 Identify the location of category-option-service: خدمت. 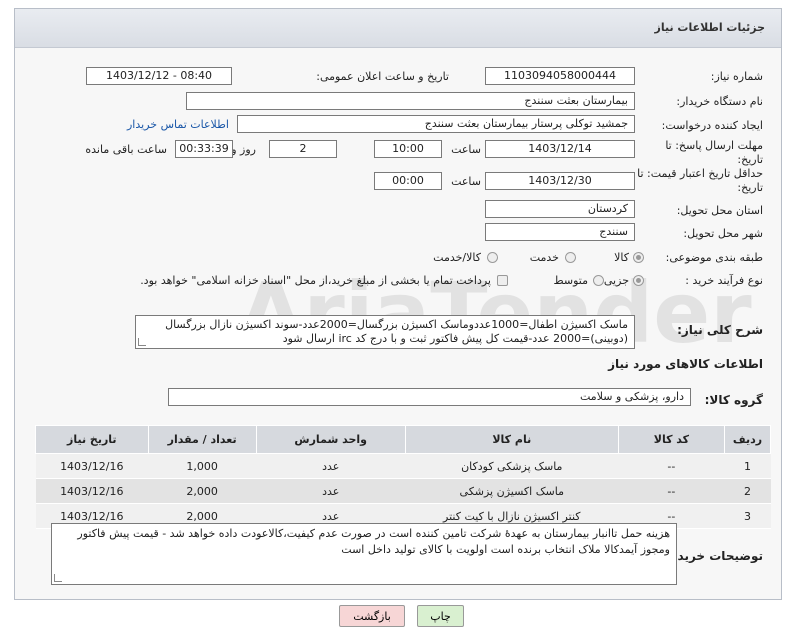
(544, 257).